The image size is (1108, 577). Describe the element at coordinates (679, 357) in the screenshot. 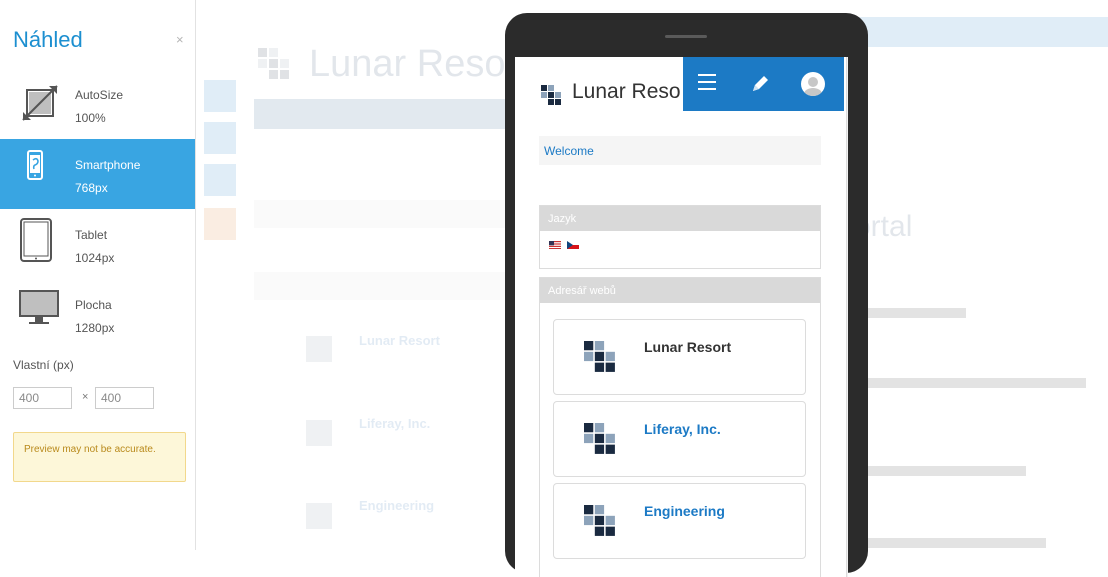

I see `site-card: Lunar Resort` at that location.